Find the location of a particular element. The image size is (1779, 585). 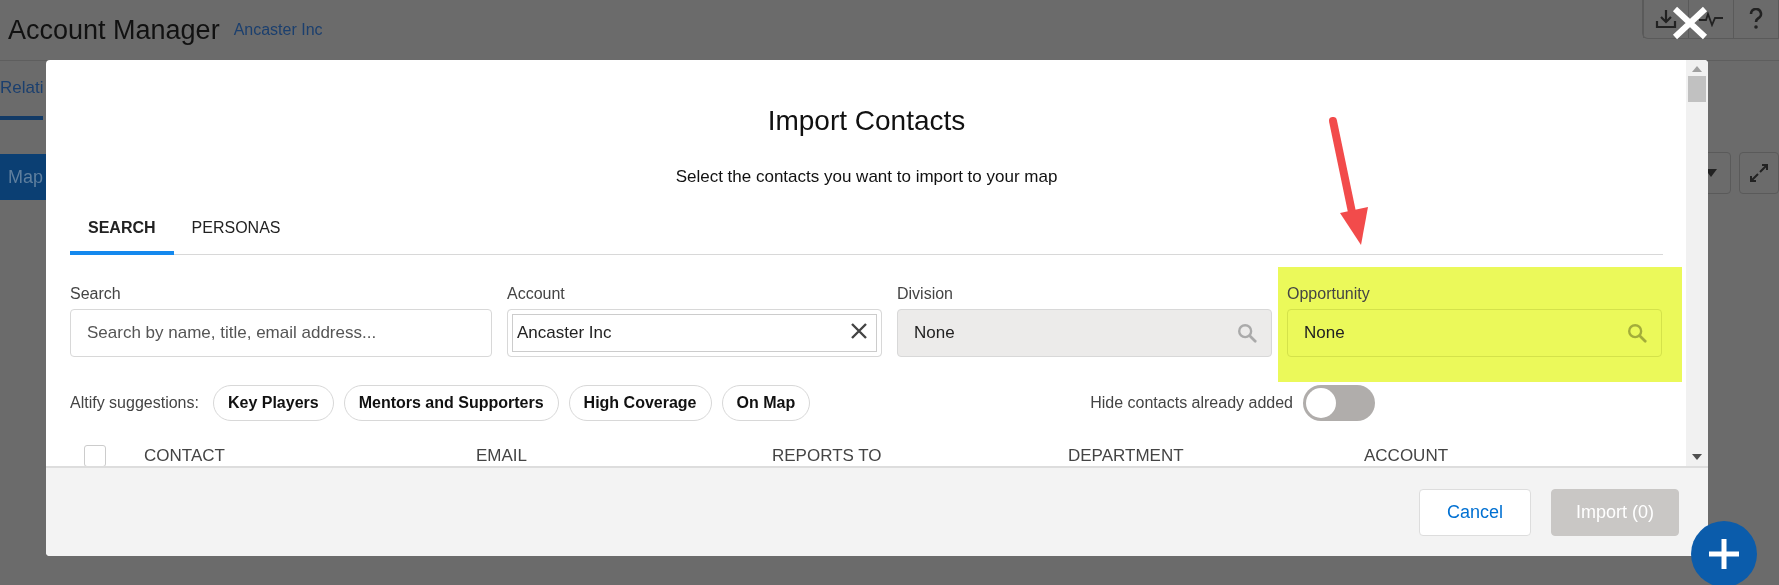

add-button is located at coordinates (1724, 553).